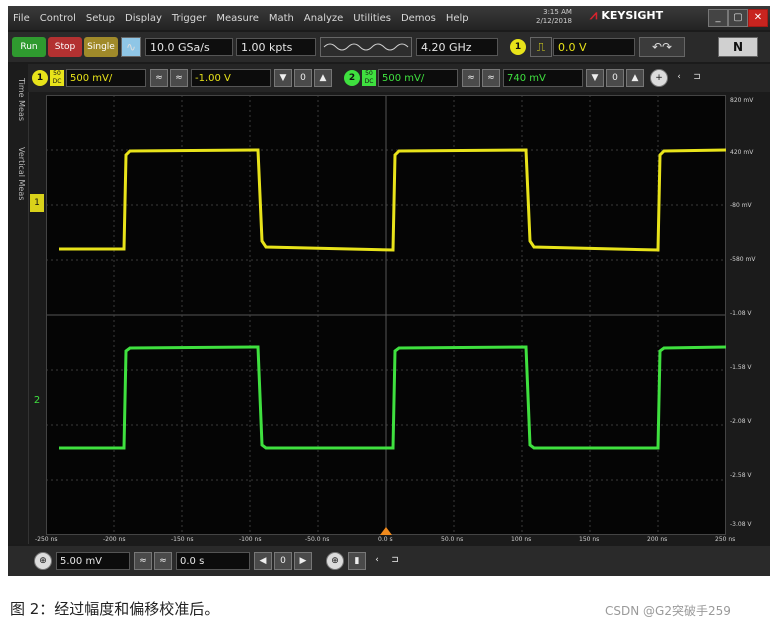 This screenshot has width=779, height=626. I want to click on time-scale-label: 50.0 ns, so click(452, 539).